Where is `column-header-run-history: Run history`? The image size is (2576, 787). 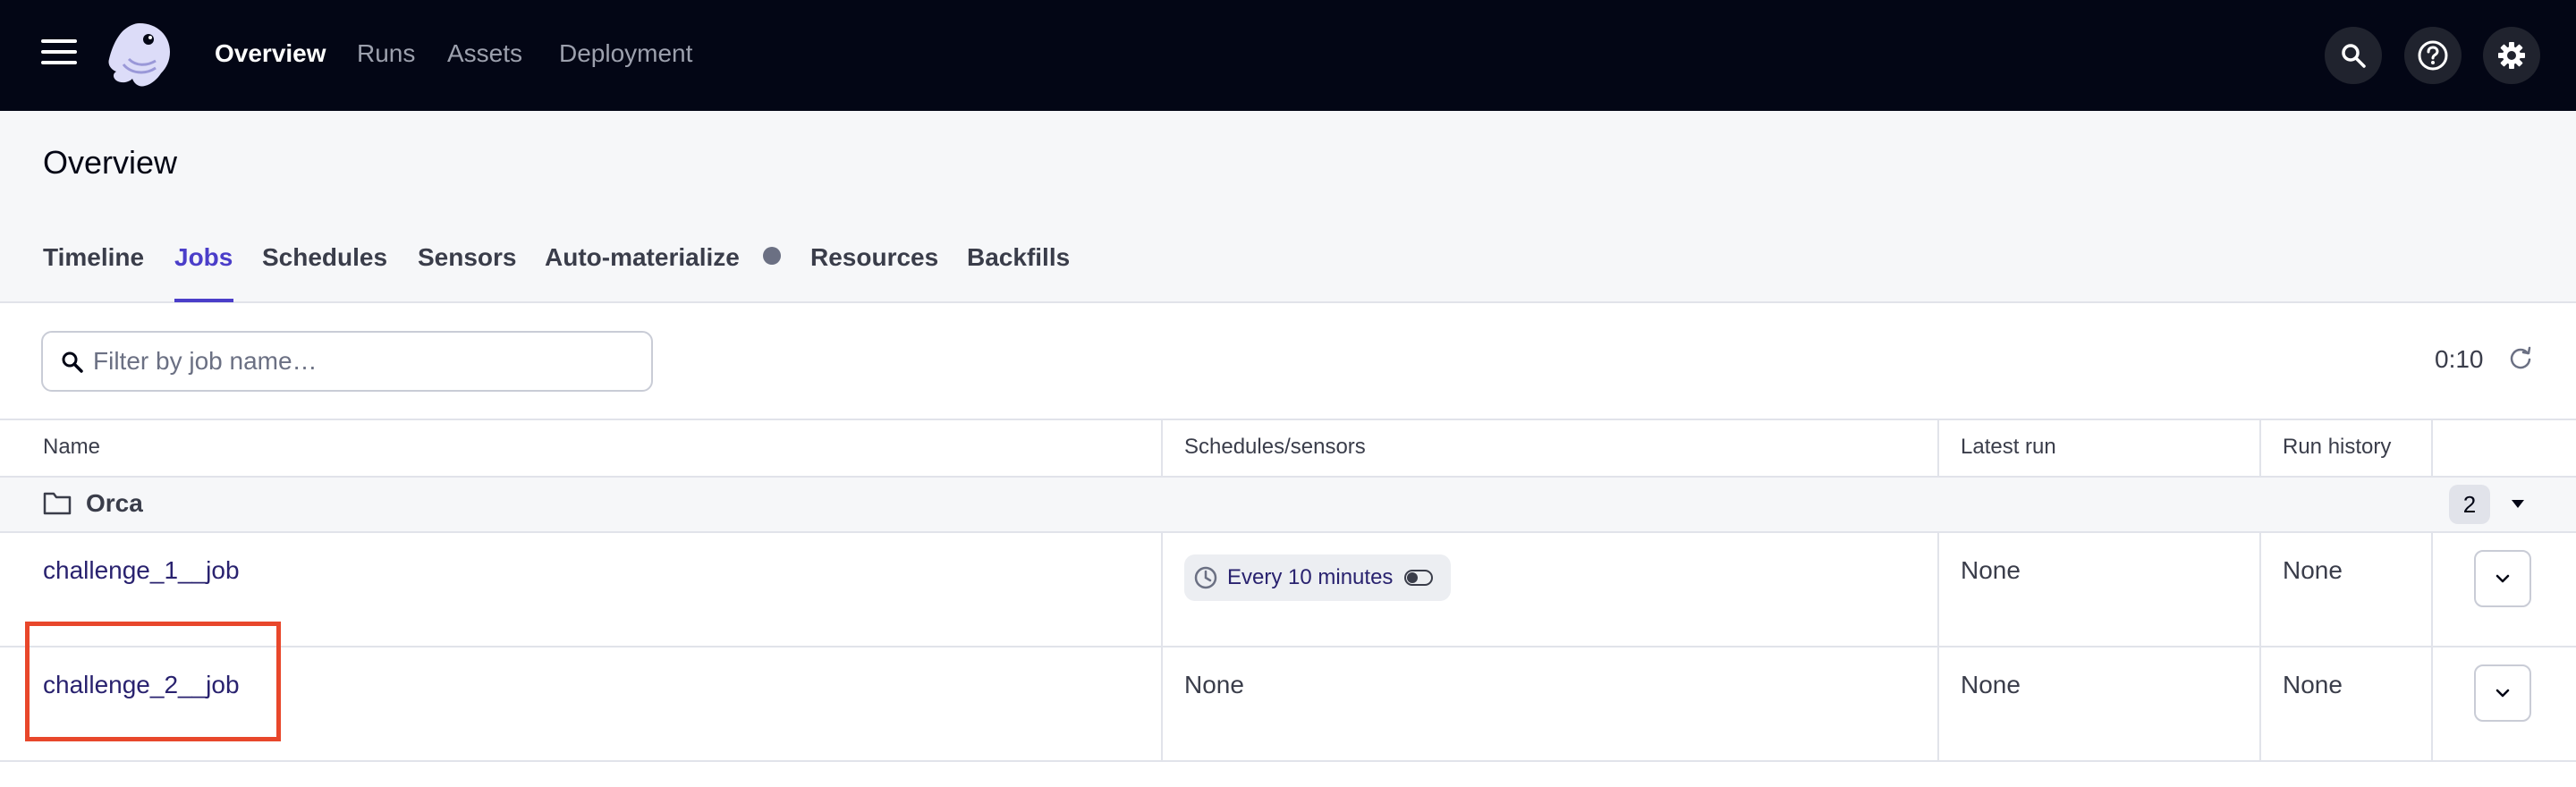
column-header-run-history: Run history is located at coordinates (2337, 447).